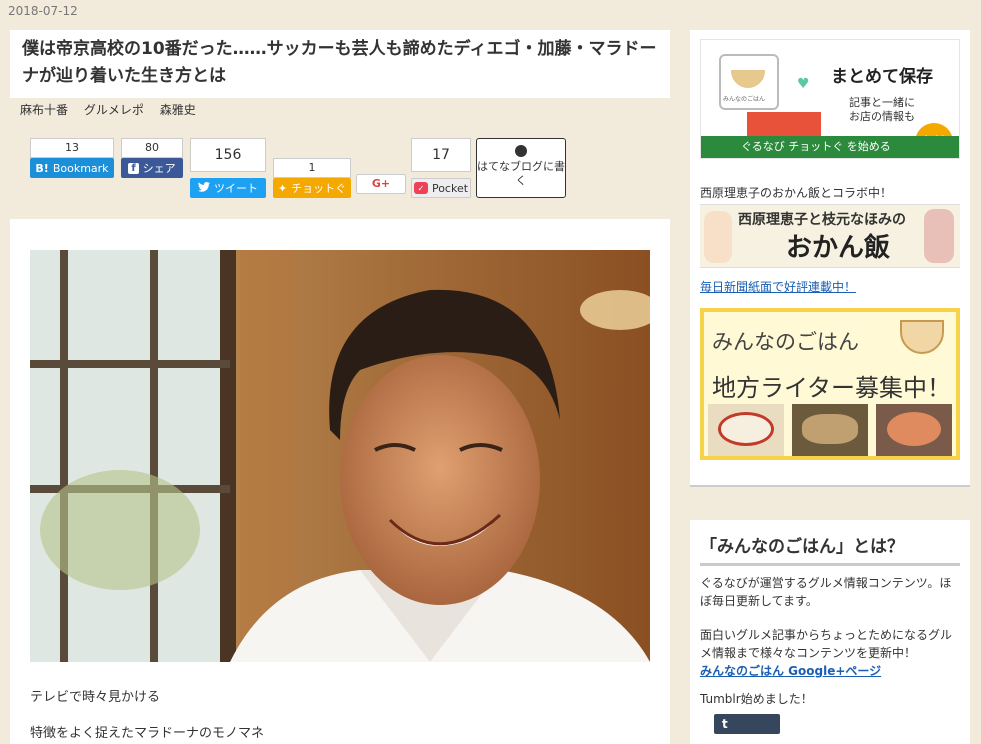 The width and height of the screenshot is (981, 744). What do you see at coordinates (803, 84) in the screenshot?
I see `heart-icon: ♥` at bounding box center [803, 84].